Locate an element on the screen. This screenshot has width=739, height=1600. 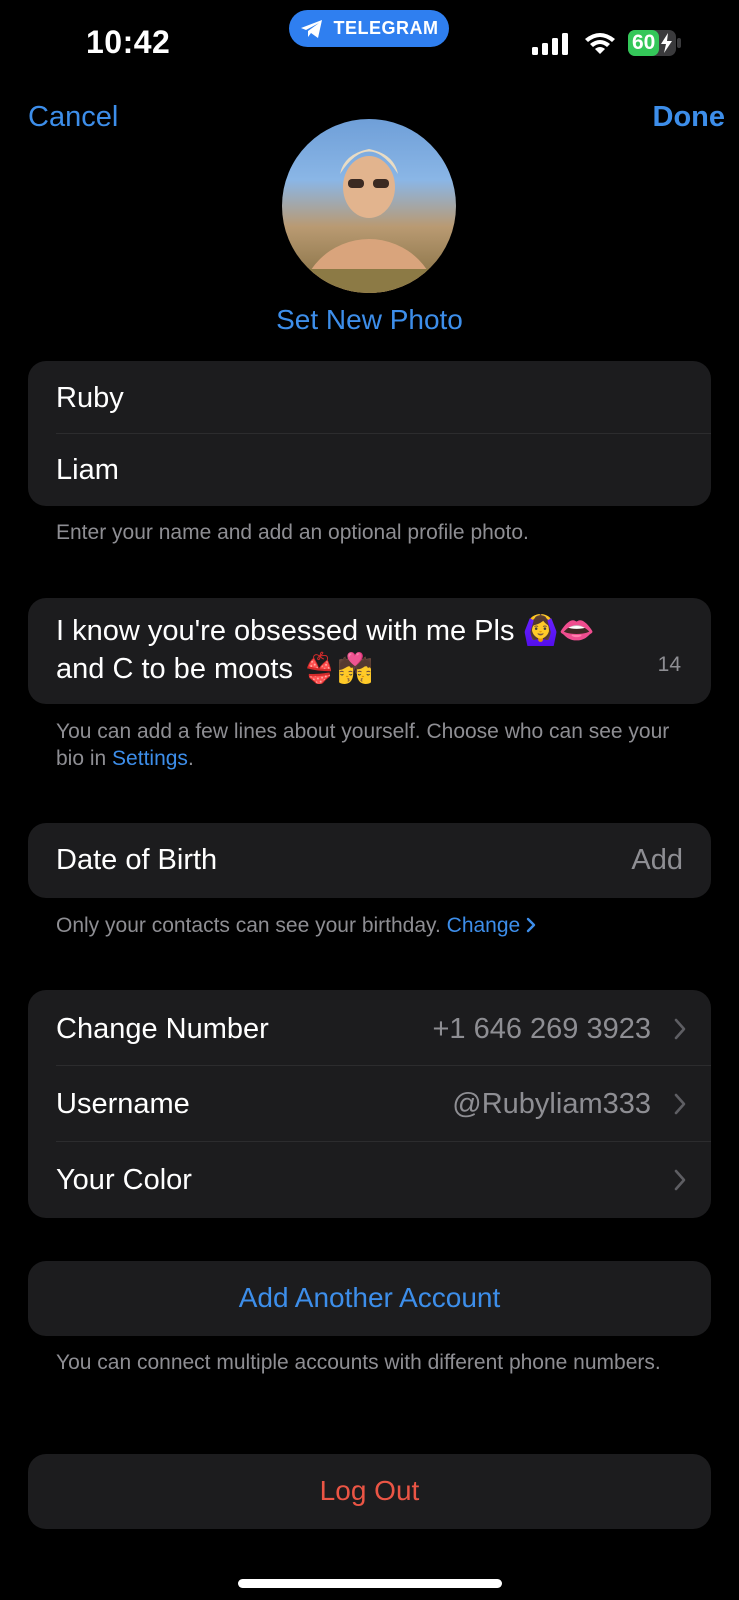
battery-indicator: 60 is located at coordinates (655, 43).